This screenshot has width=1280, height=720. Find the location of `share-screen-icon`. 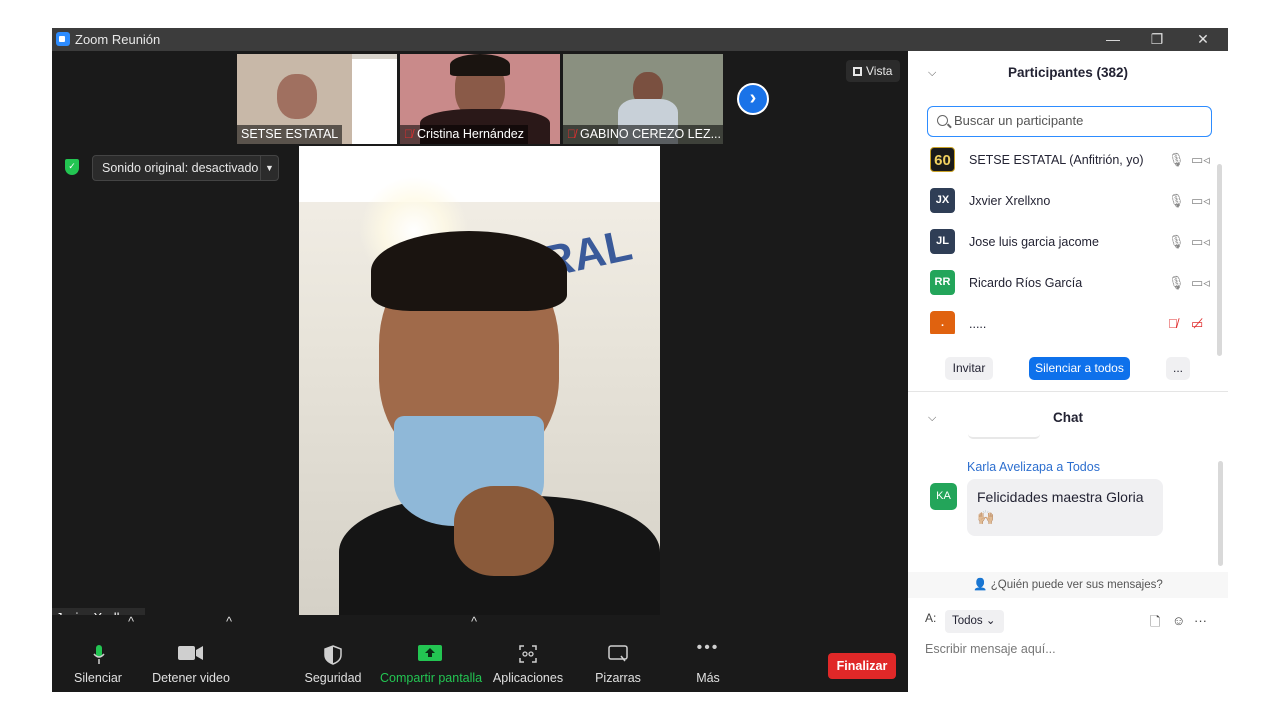

share-screen-icon is located at coordinates (430, 655).